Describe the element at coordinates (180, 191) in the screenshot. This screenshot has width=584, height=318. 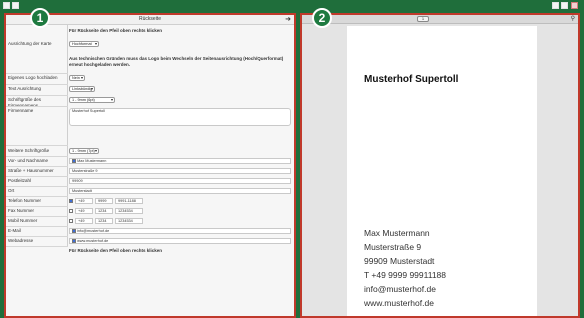
I see `city-input: Musterstadt` at that location.